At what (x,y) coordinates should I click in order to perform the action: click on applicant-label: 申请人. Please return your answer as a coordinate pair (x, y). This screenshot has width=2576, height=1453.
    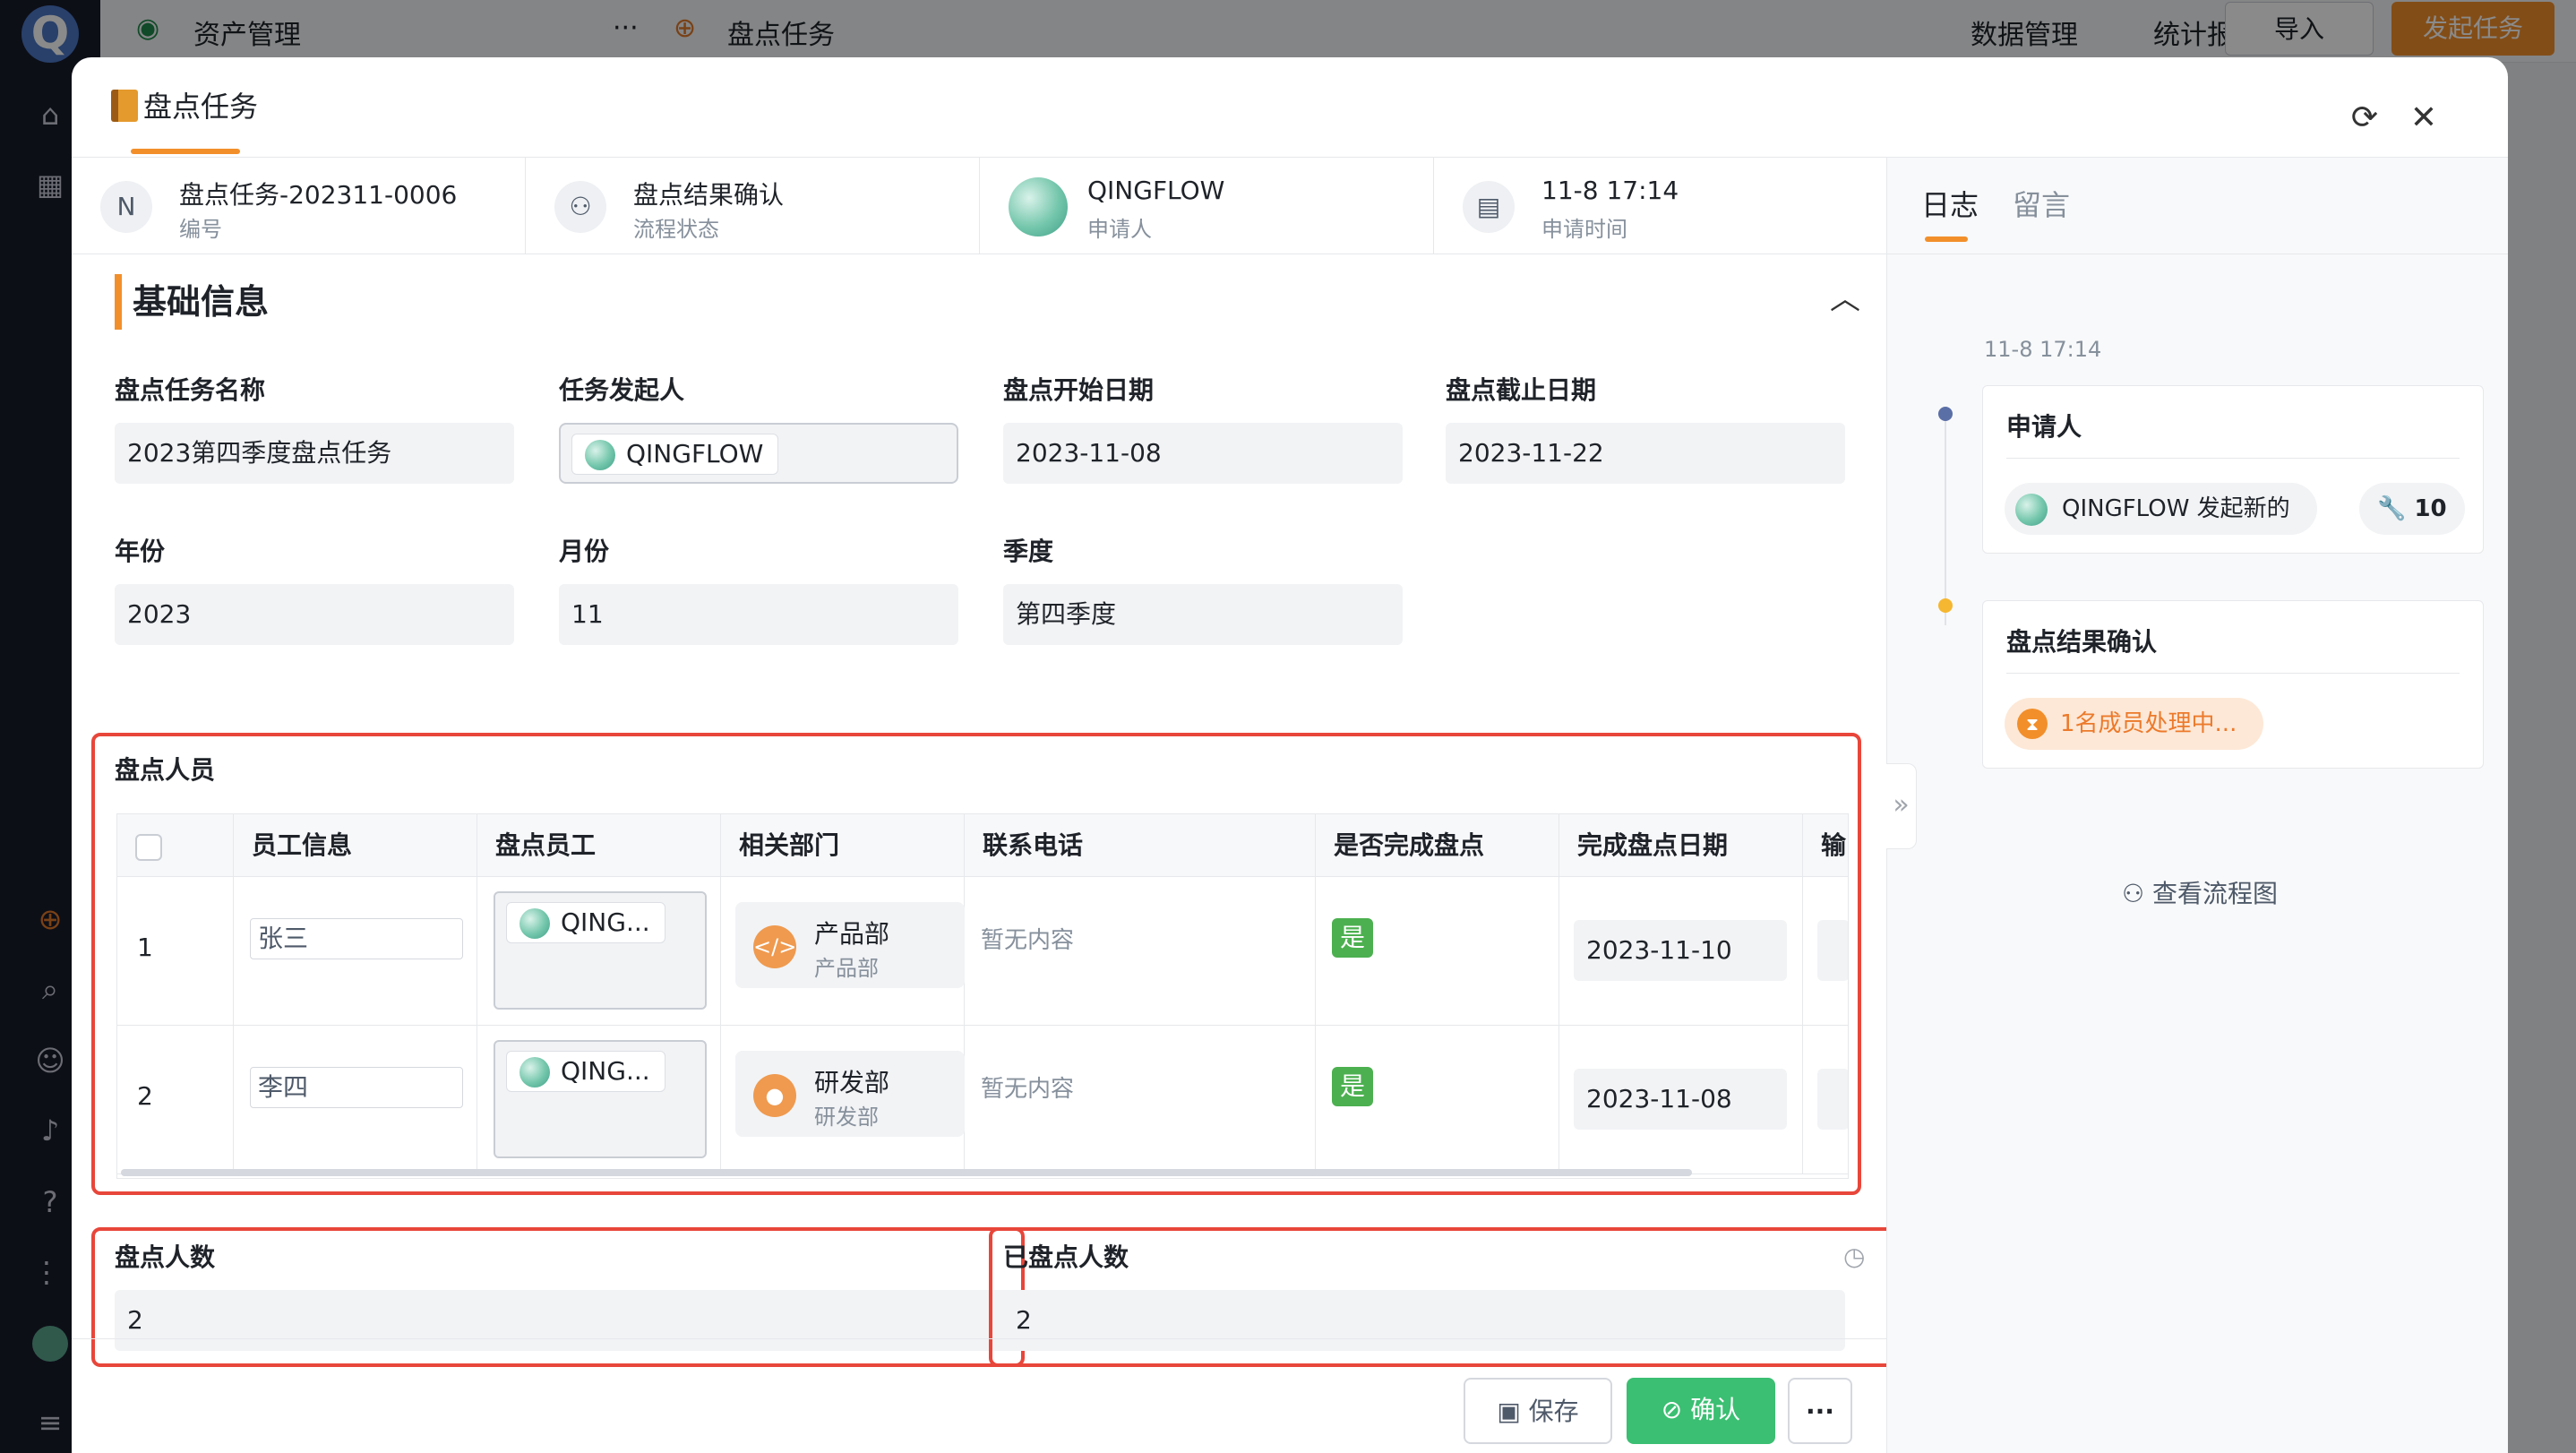
    Looking at the image, I should click on (1119, 230).